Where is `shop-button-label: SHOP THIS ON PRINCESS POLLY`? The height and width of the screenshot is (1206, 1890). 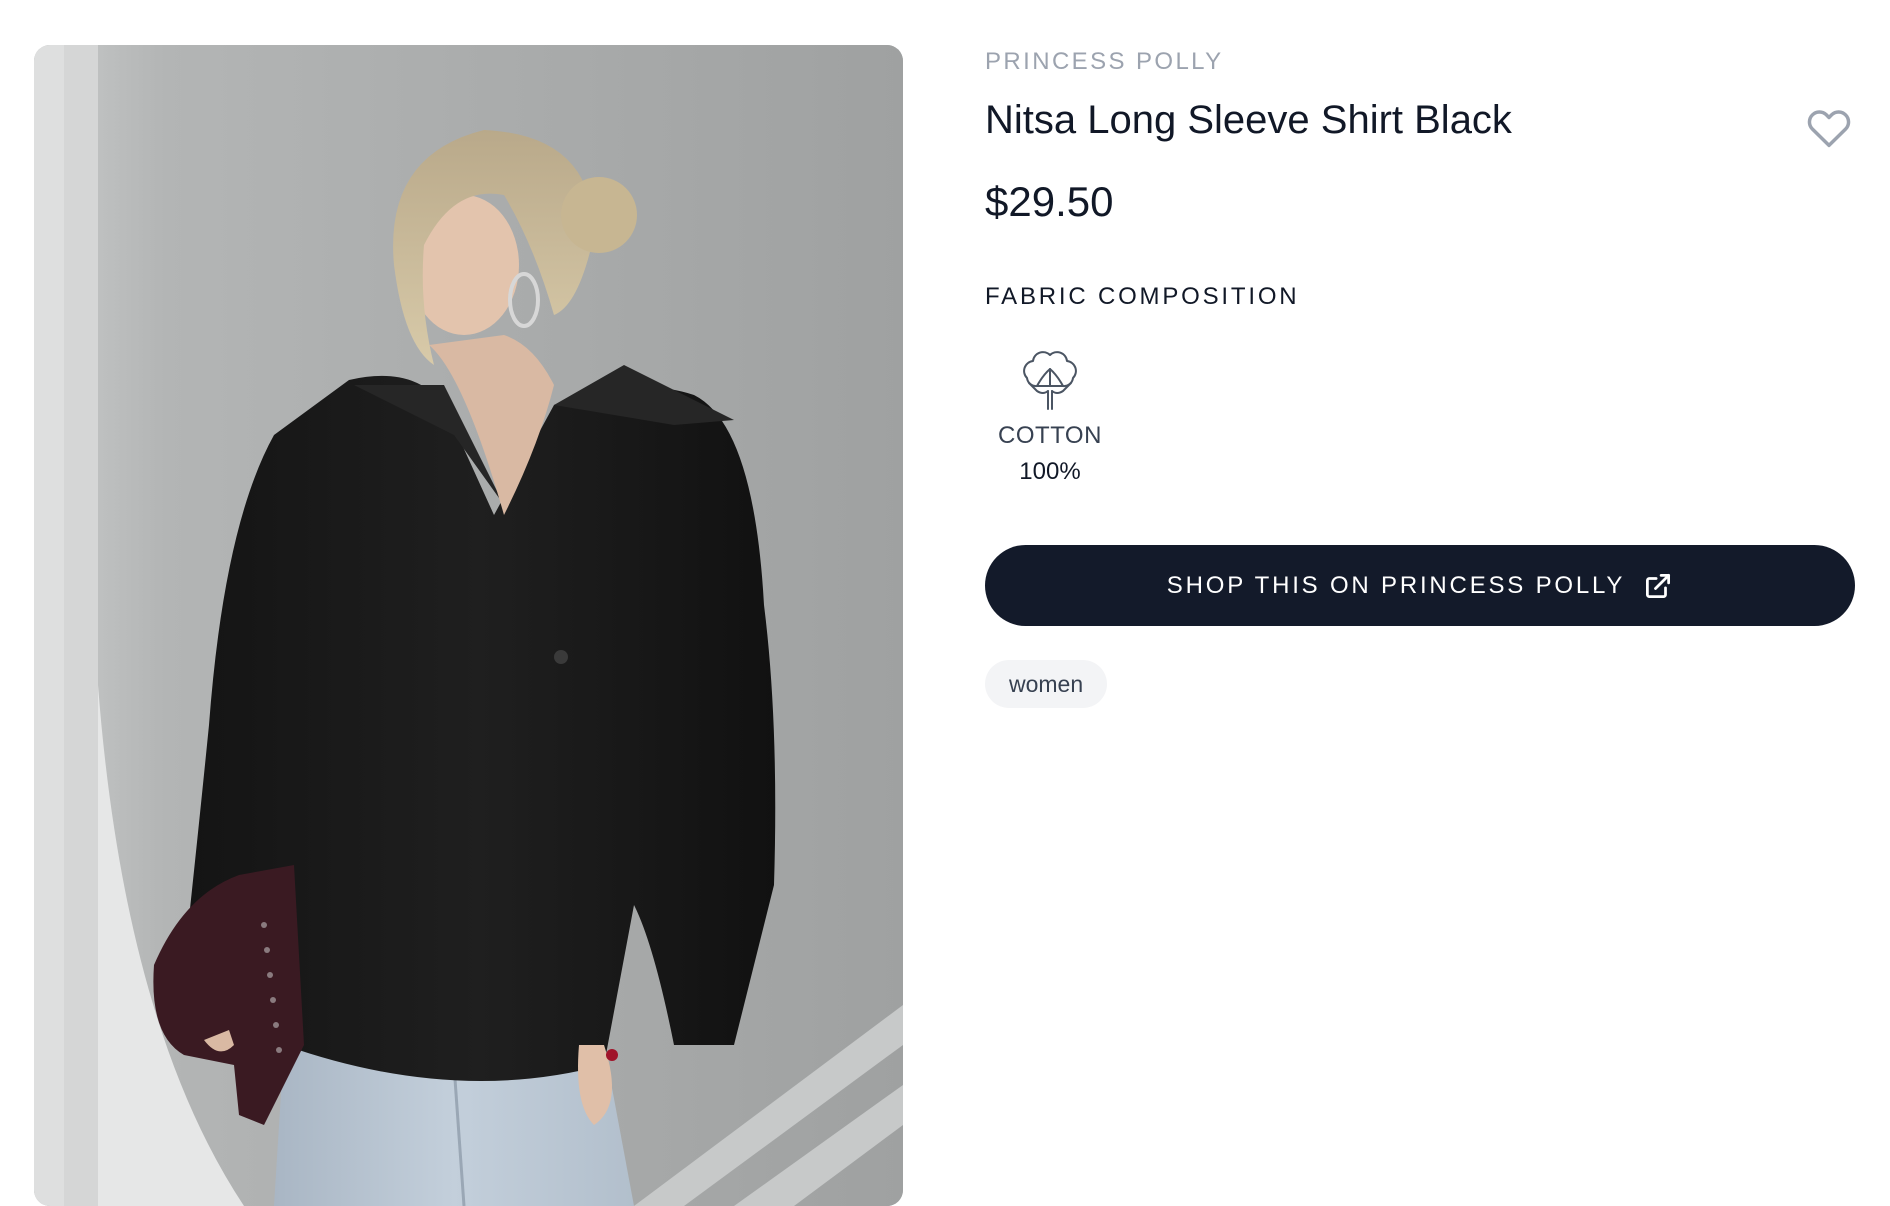 shop-button-label: SHOP THIS ON PRINCESS POLLY is located at coordinates (1396, 585).